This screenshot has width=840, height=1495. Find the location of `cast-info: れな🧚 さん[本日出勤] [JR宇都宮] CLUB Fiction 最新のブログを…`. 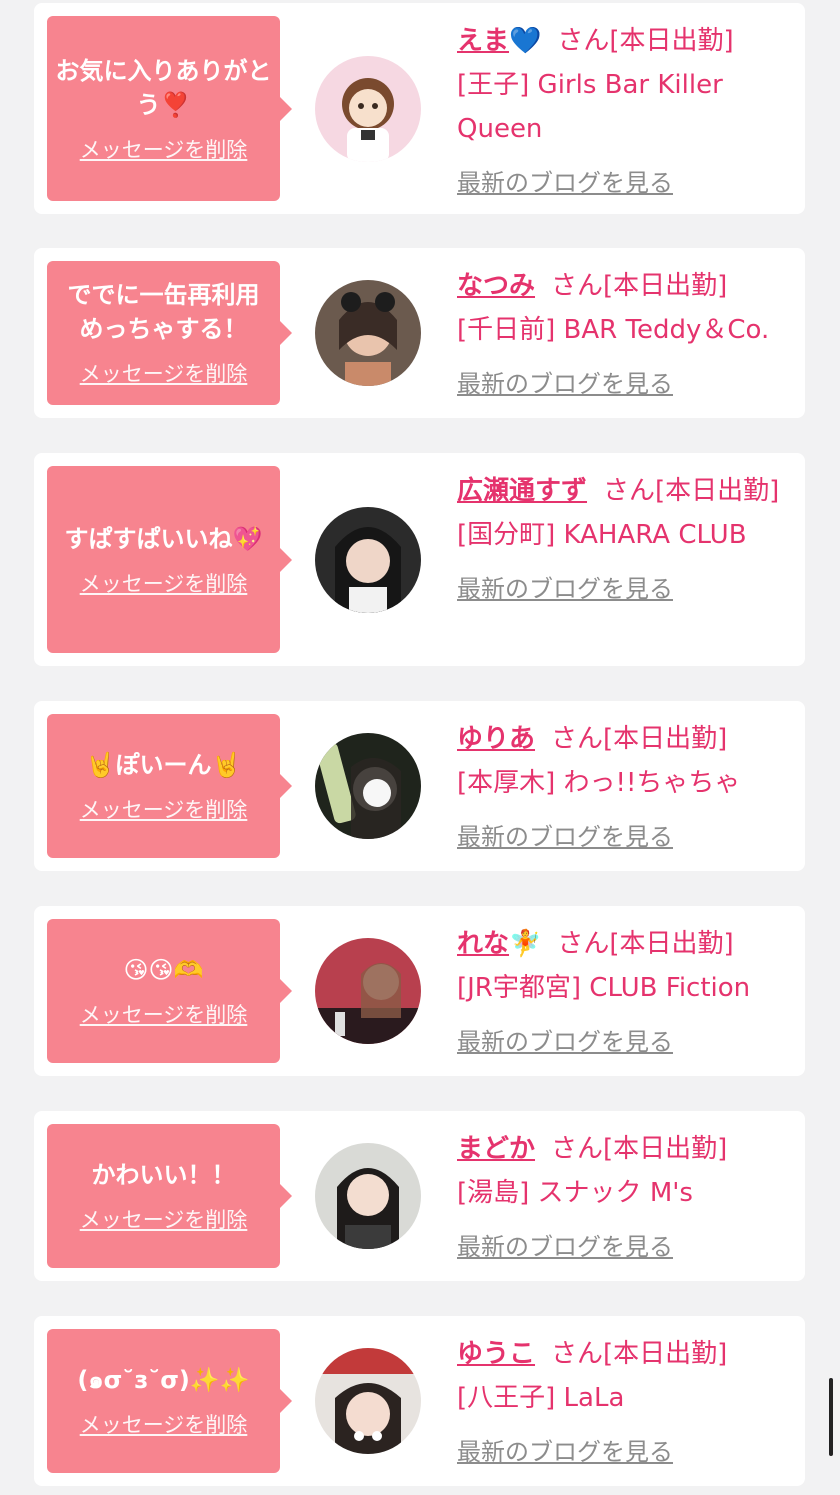

cast-info: れな🧚 さん[本日出勤] [JR宇都宮] CLUB Fiction 最新のブログを… is located at coordinates (621, 993).